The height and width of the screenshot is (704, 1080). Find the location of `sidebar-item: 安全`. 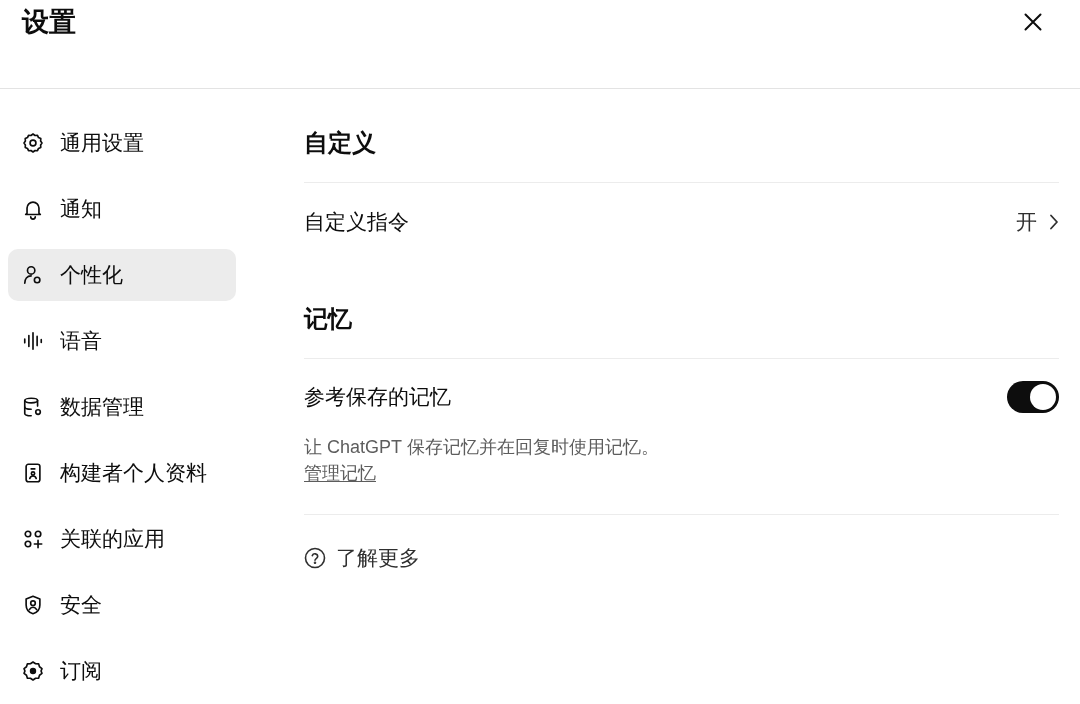

sidebar-item: 安全 is located at coordinates (122, 605).